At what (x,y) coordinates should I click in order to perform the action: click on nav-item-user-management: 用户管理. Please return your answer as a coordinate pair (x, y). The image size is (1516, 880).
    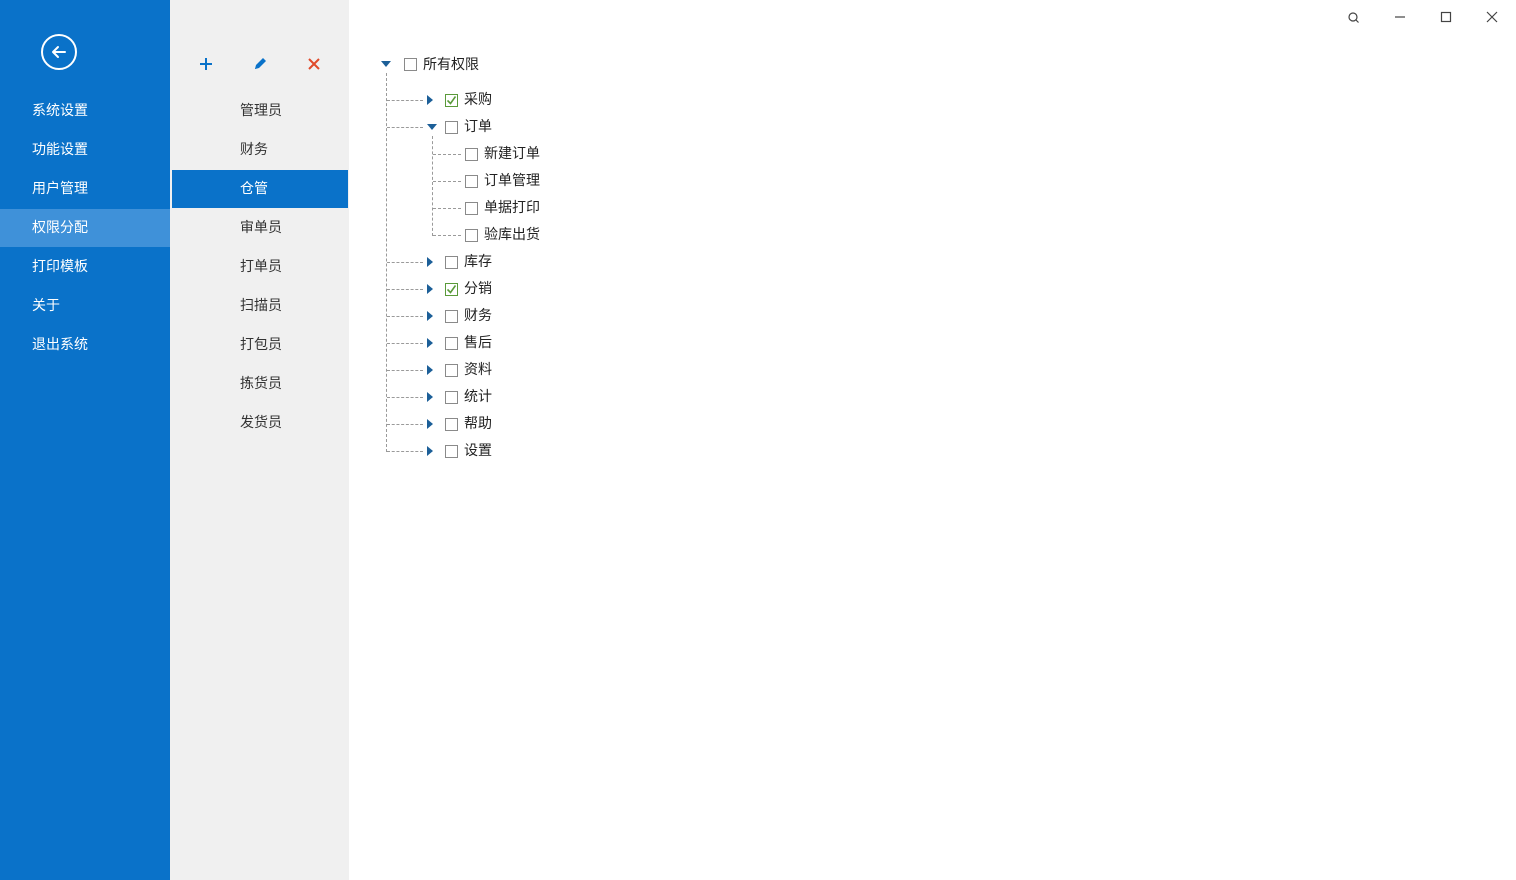
    Looking at the image, I should click on (85, 189).